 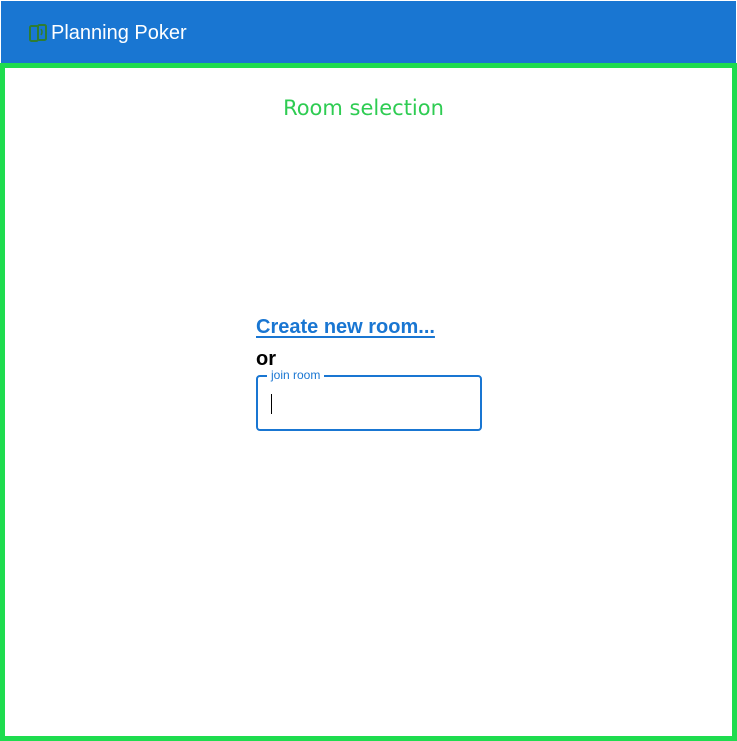 What do you see at coordinates (271, 404) in the screenshot?
I see `text-caret` at bounding box center [271, 404].